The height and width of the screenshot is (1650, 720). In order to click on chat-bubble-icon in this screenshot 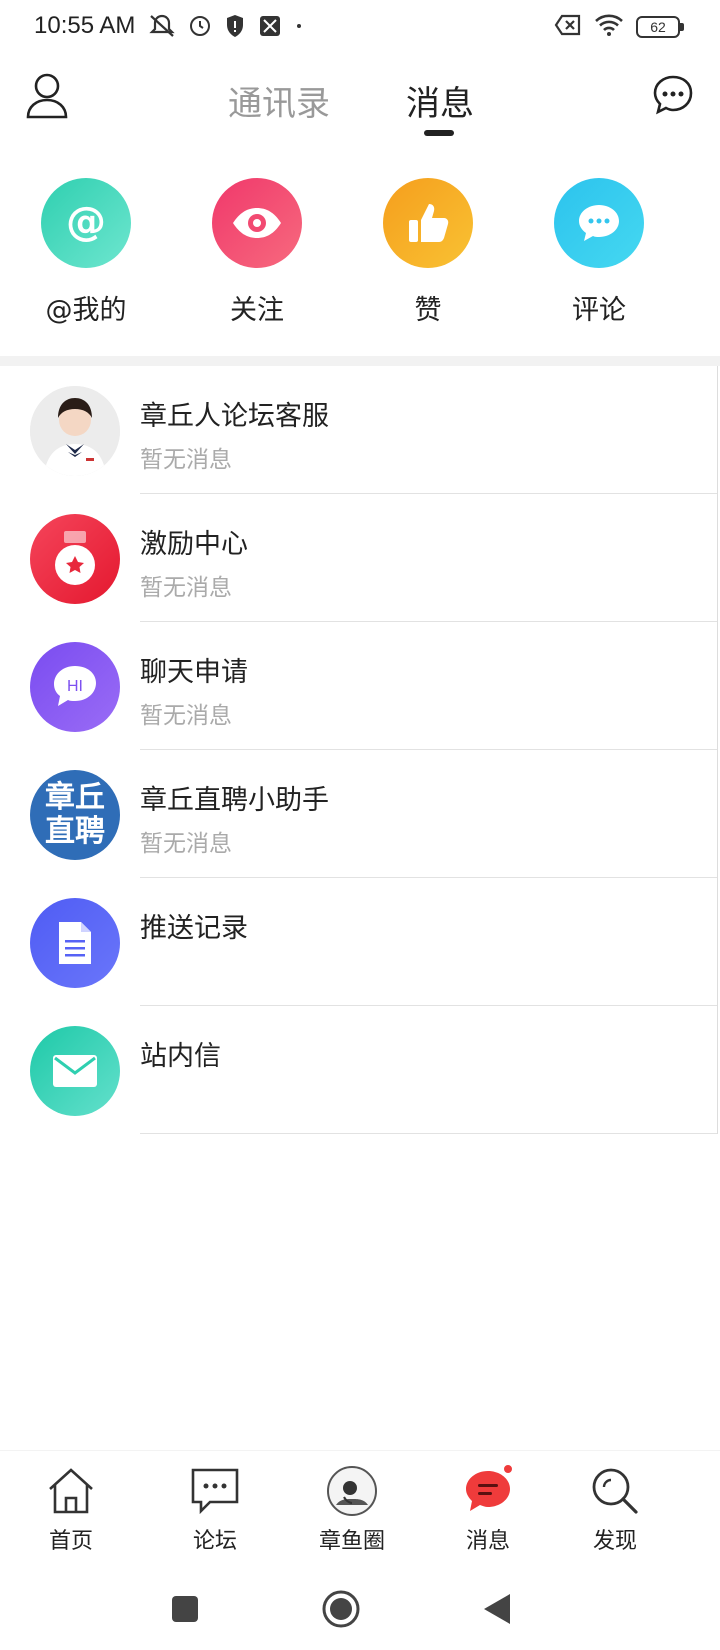, I will do `click(673, 95)`.